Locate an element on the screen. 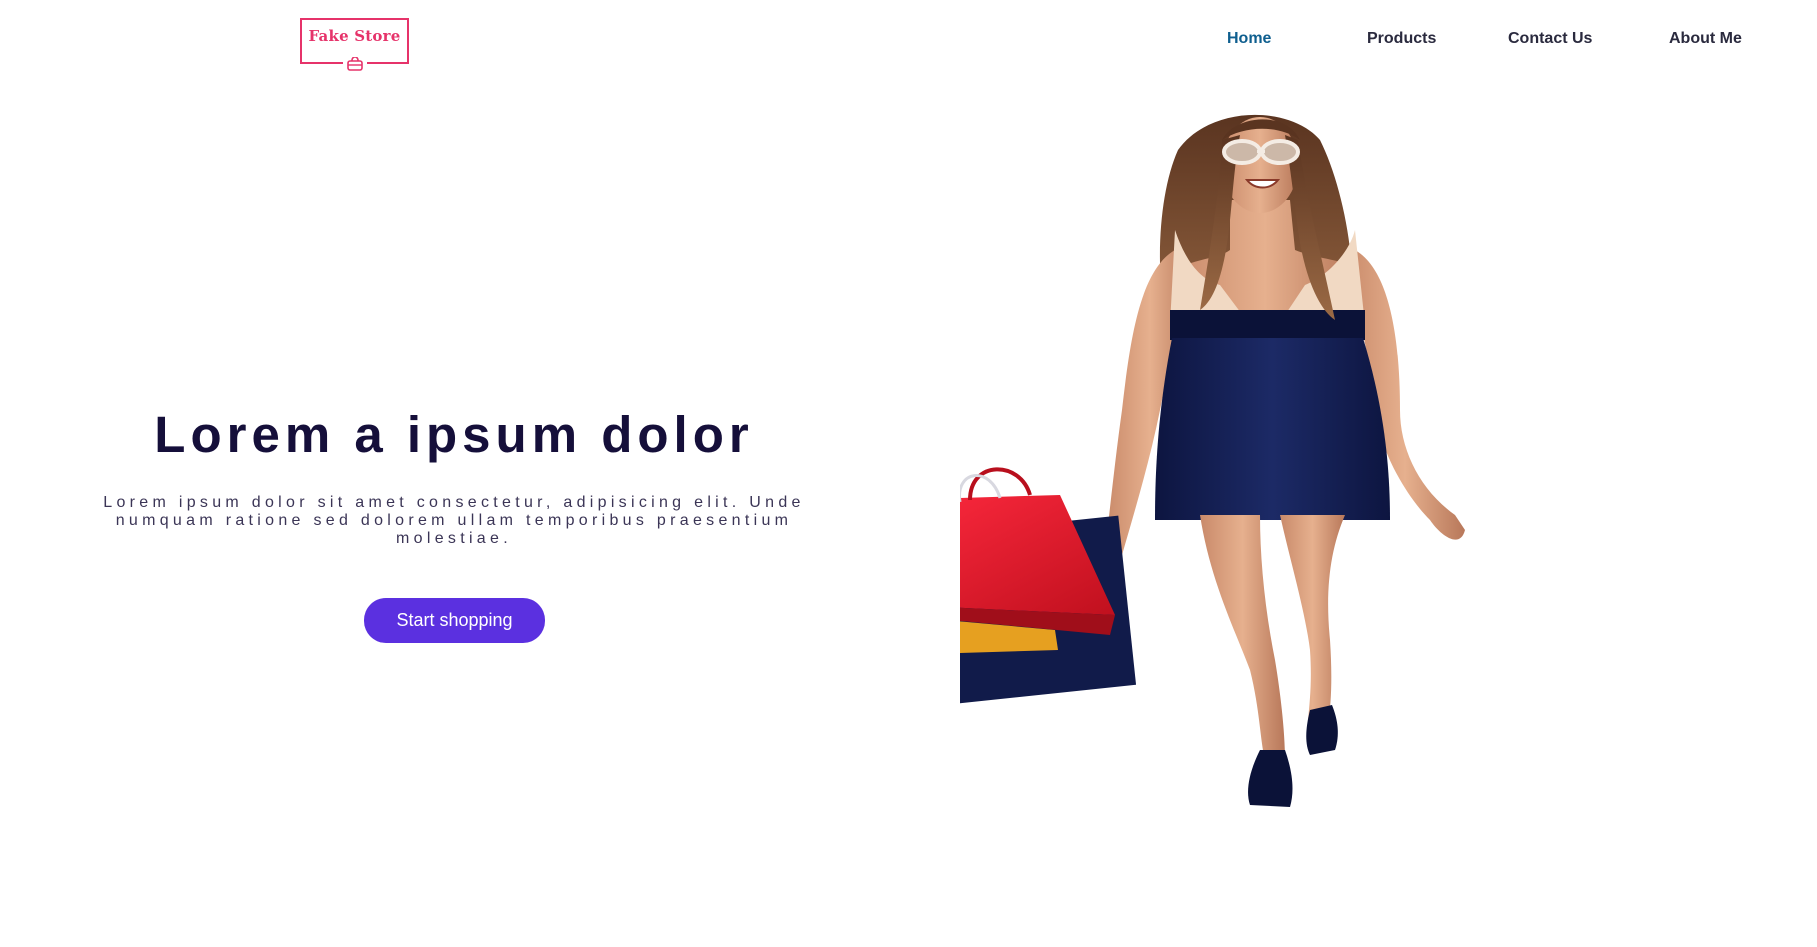 The image size is (1817, 947). shopping-bag-icon is located at coordinates (354, 63).